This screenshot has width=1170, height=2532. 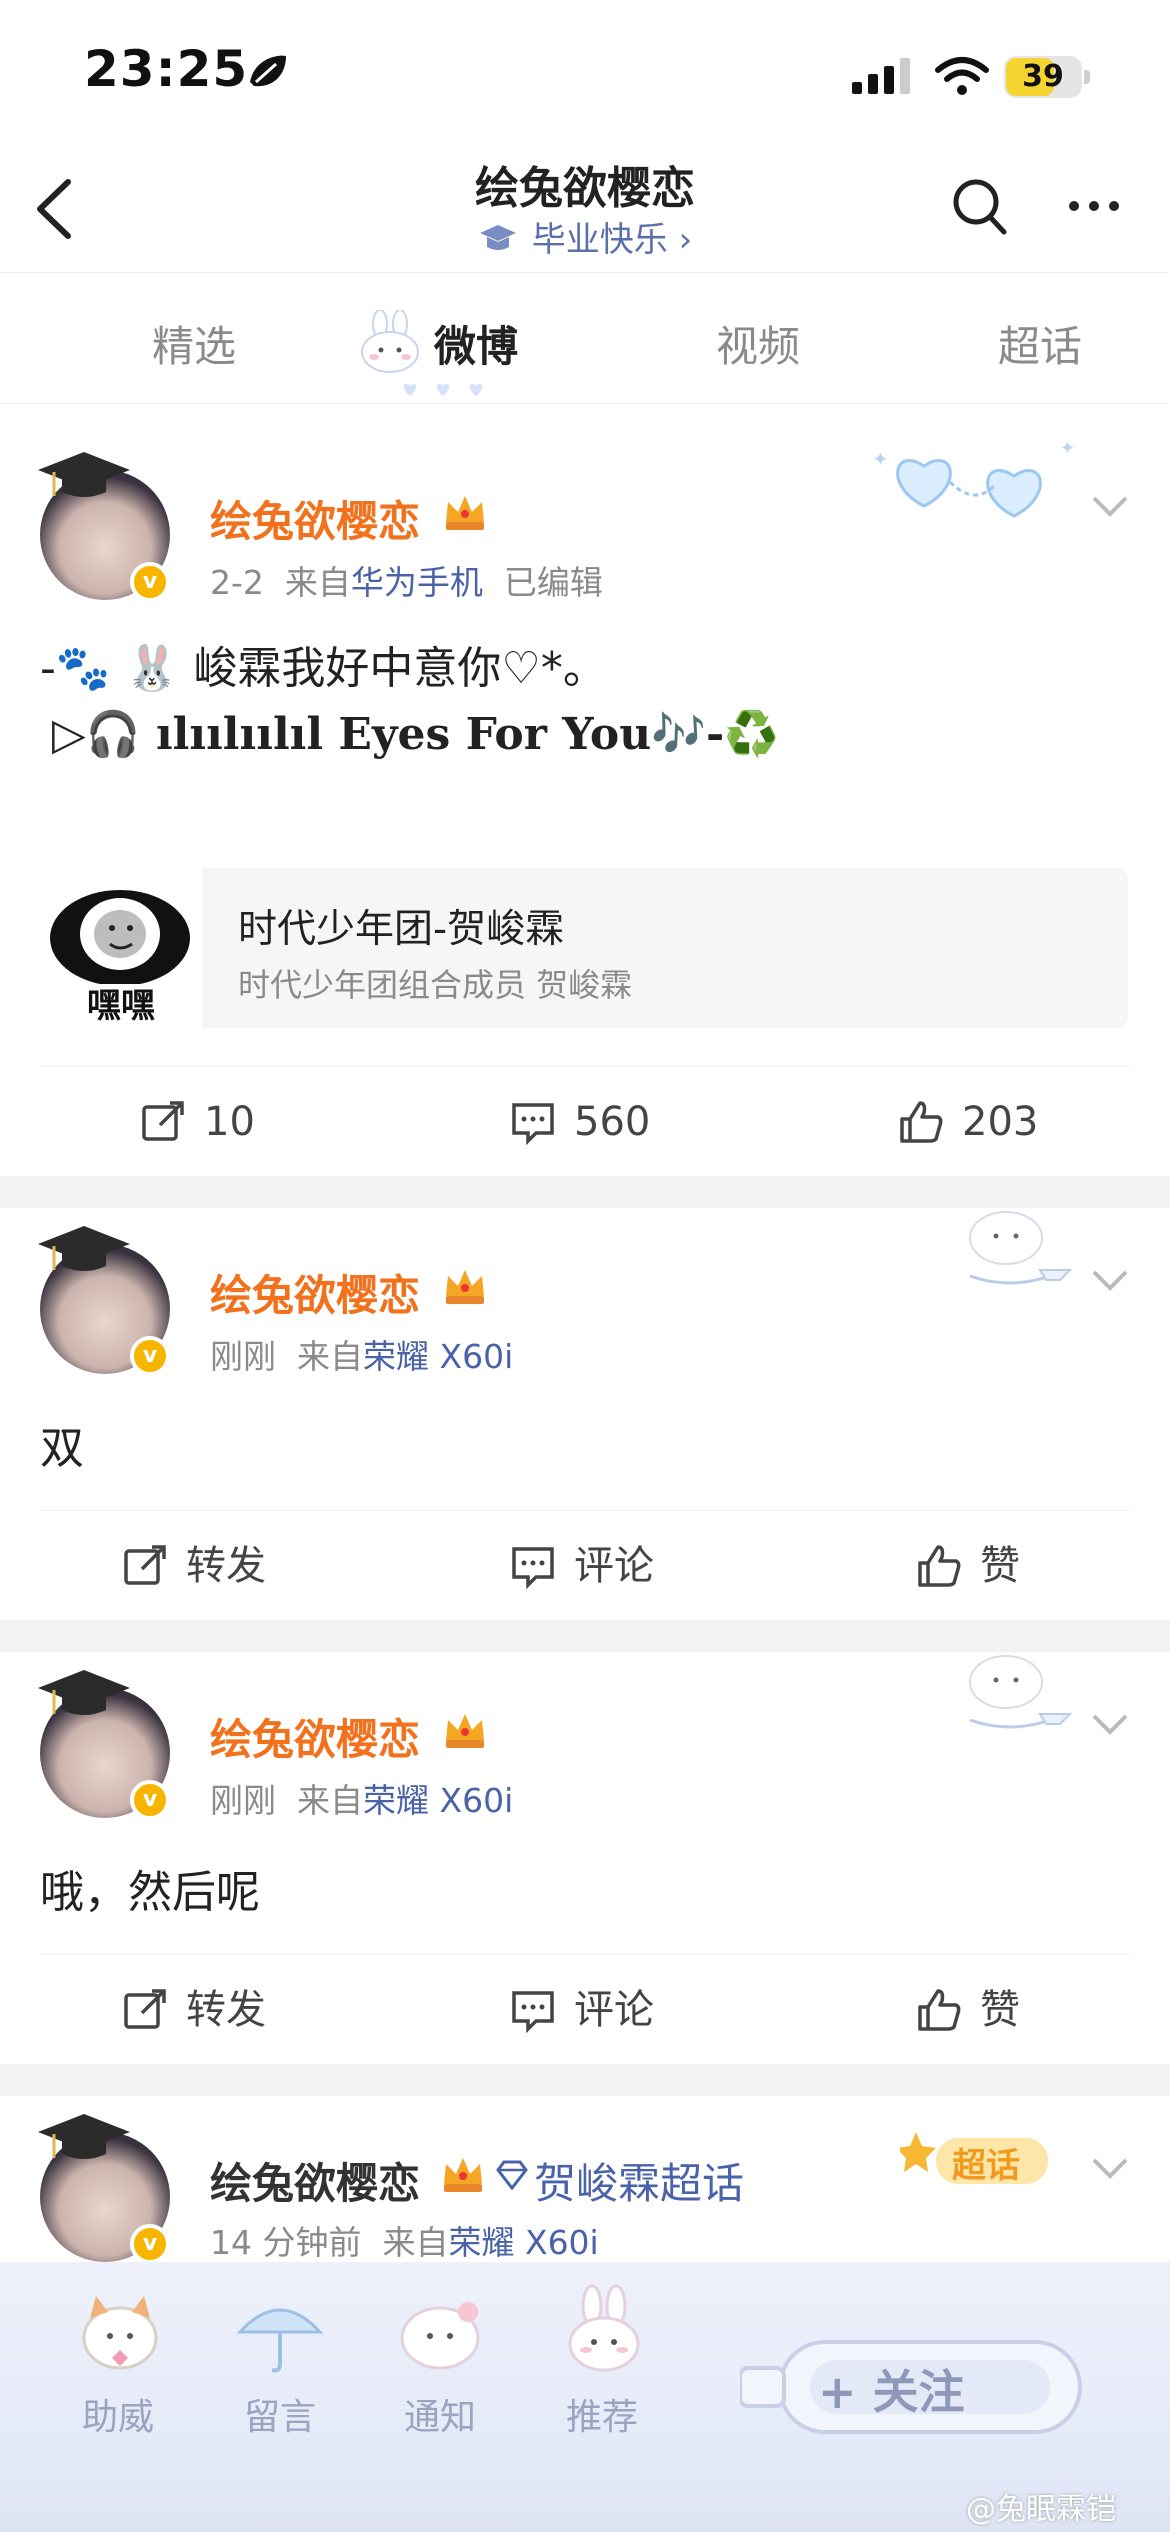 I want to click on post-meta: 2-2 来自华为手机 已编辑, so click(x=406, y=580).